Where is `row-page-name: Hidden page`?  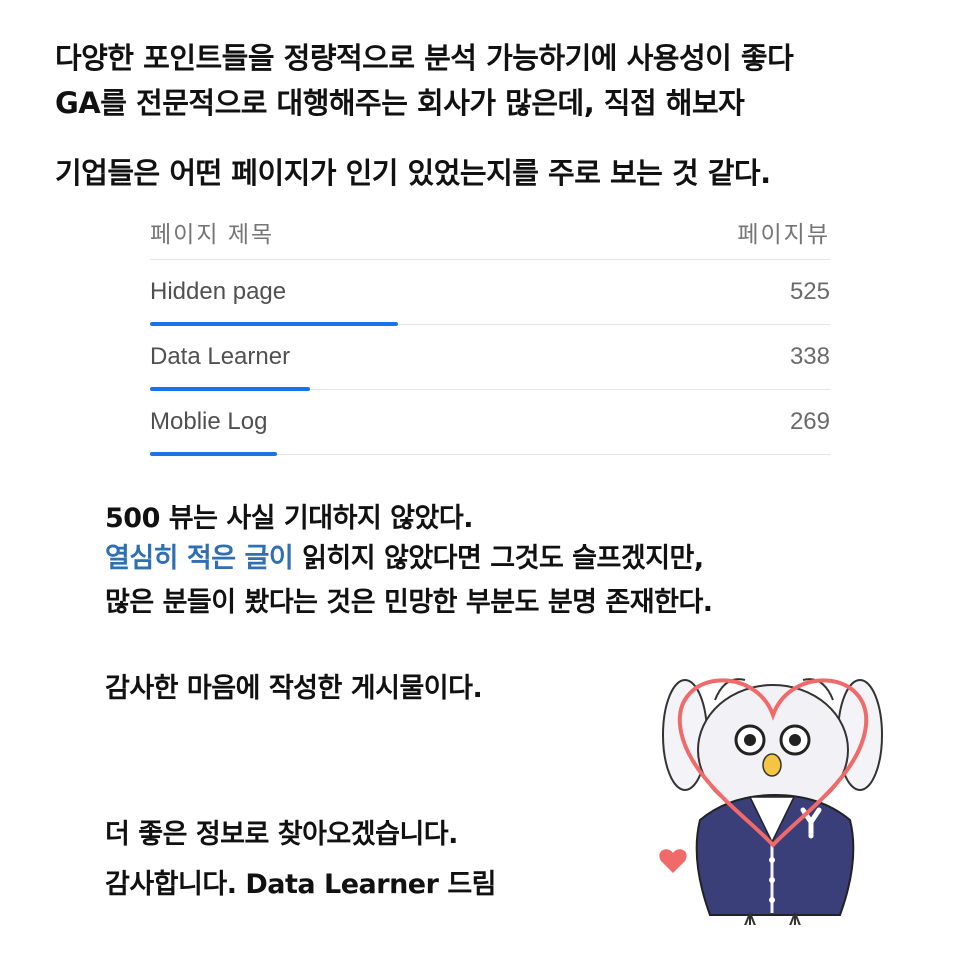 row-page-name: Hidden page is located at coordinates (218, 291).